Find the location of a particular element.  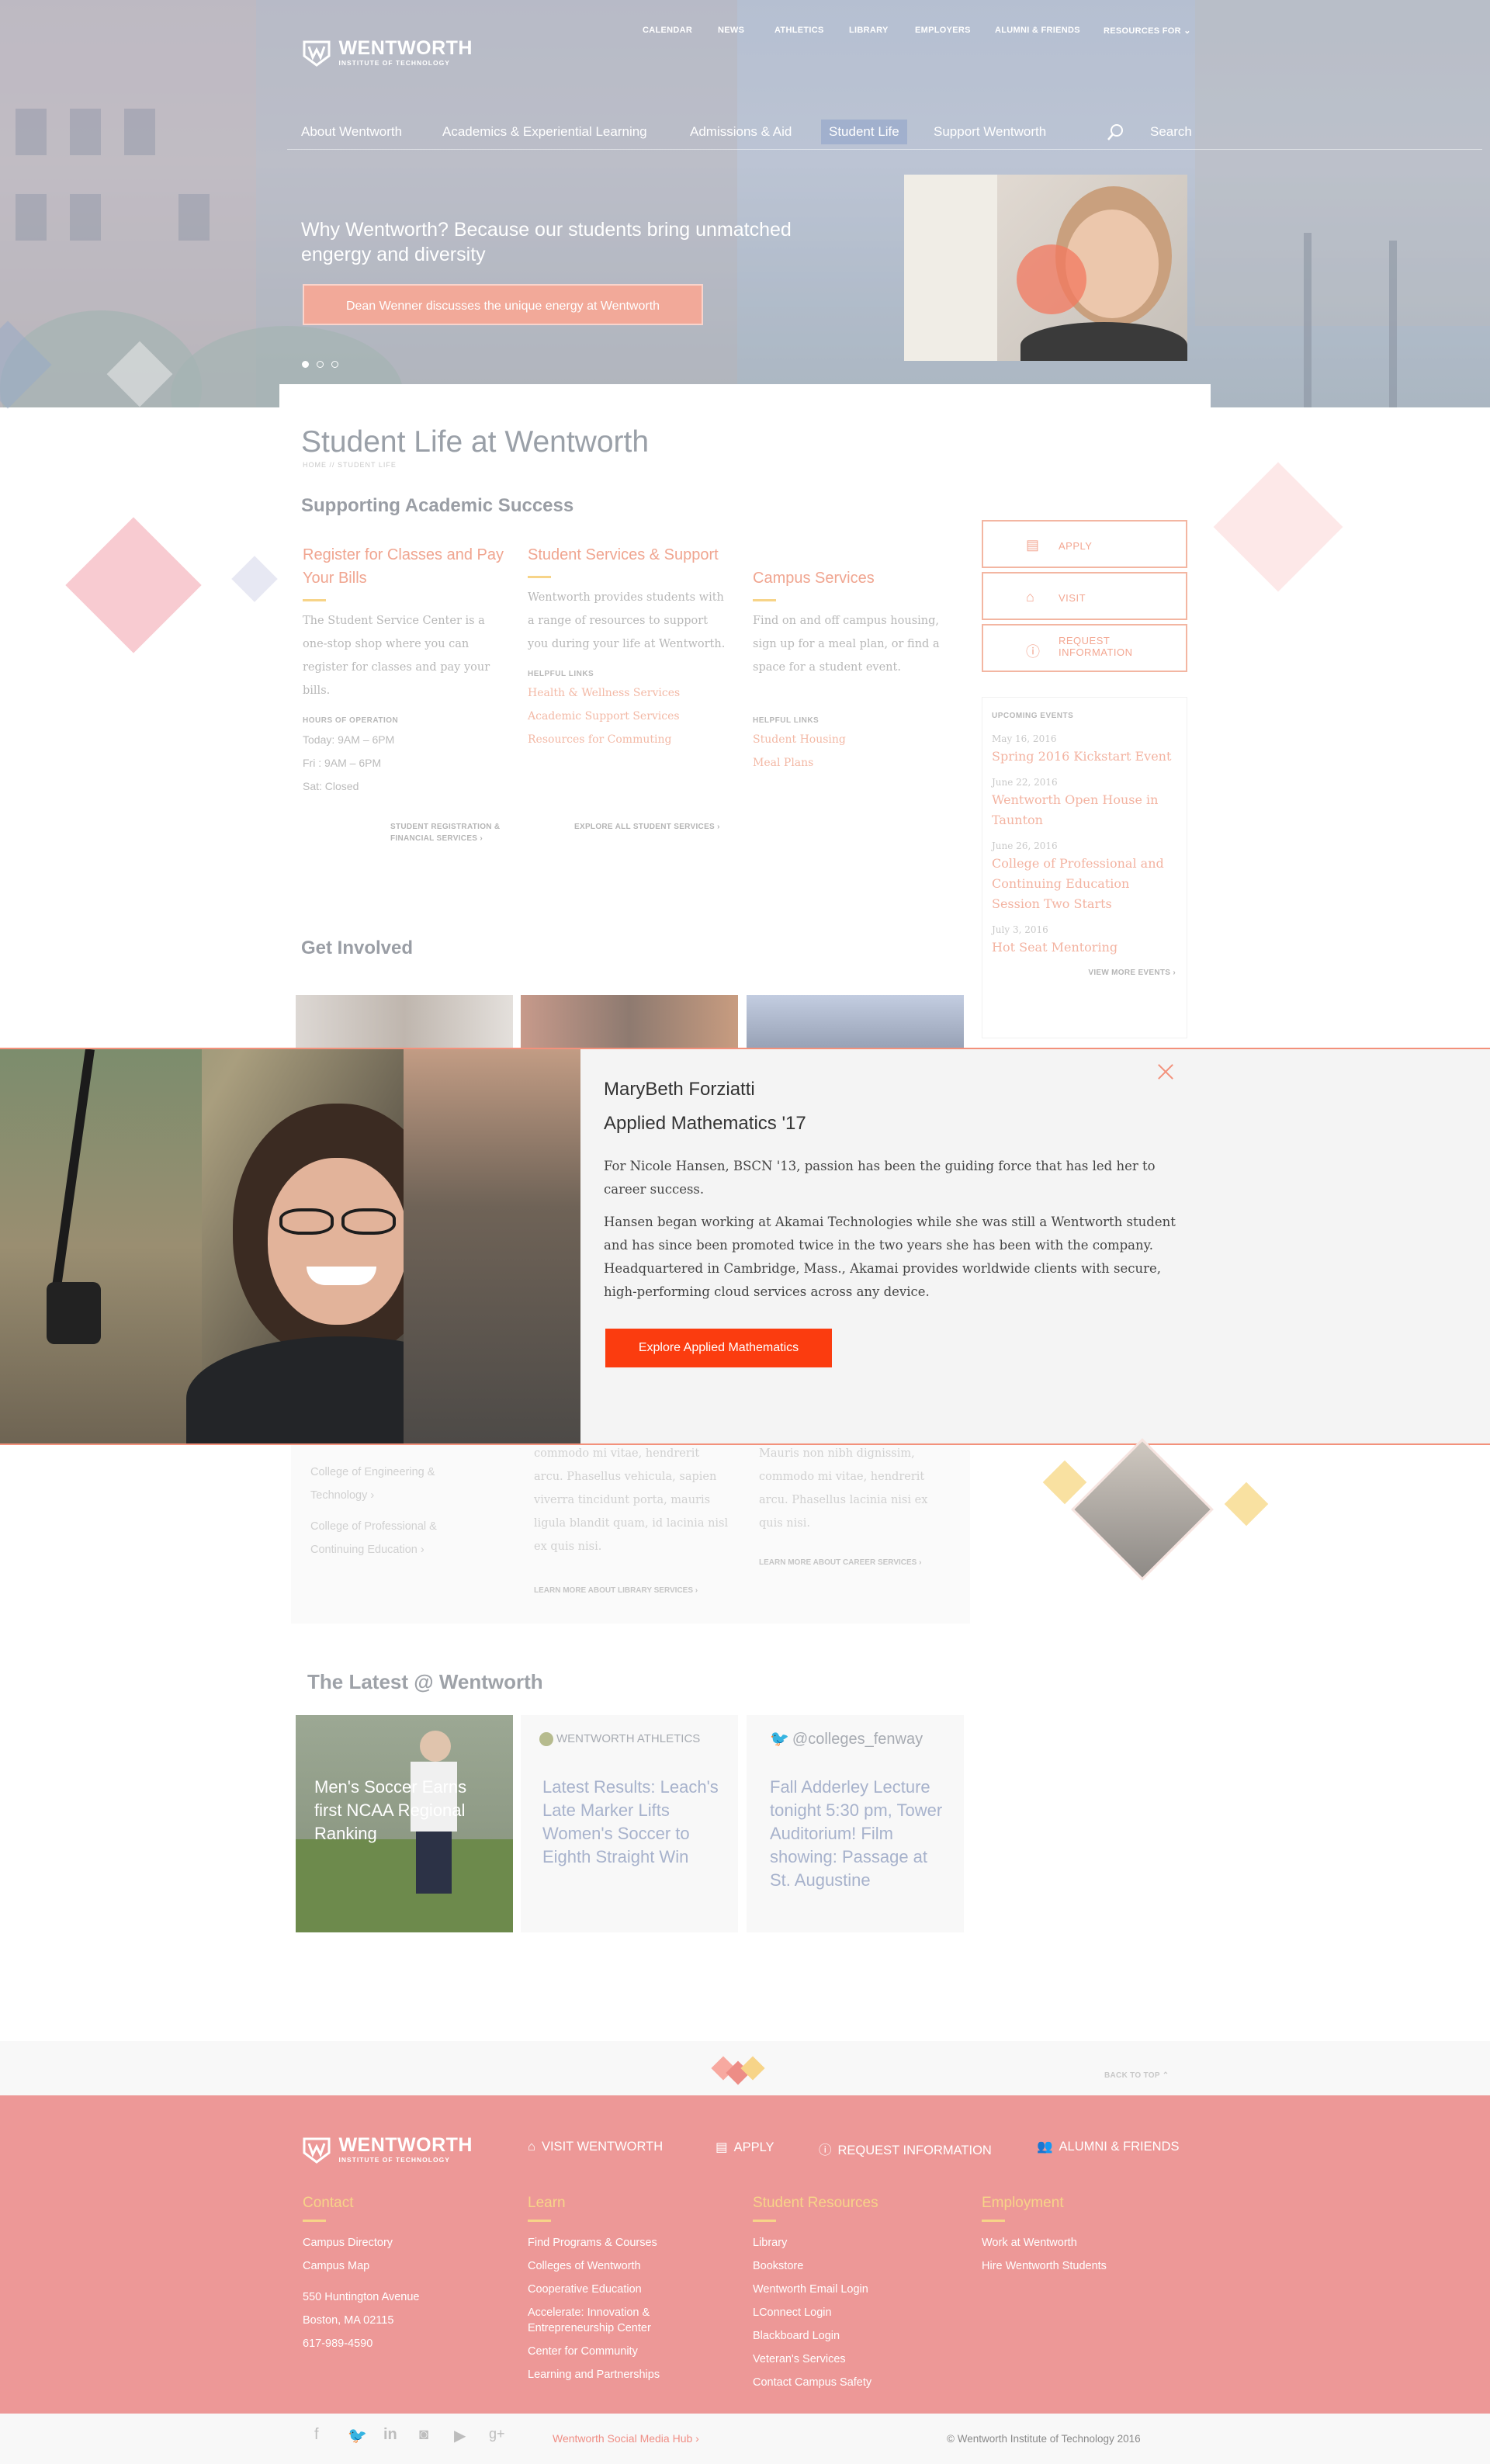

footer-link: Hire Wentworth Students is located at coordinates (1071, 2266).